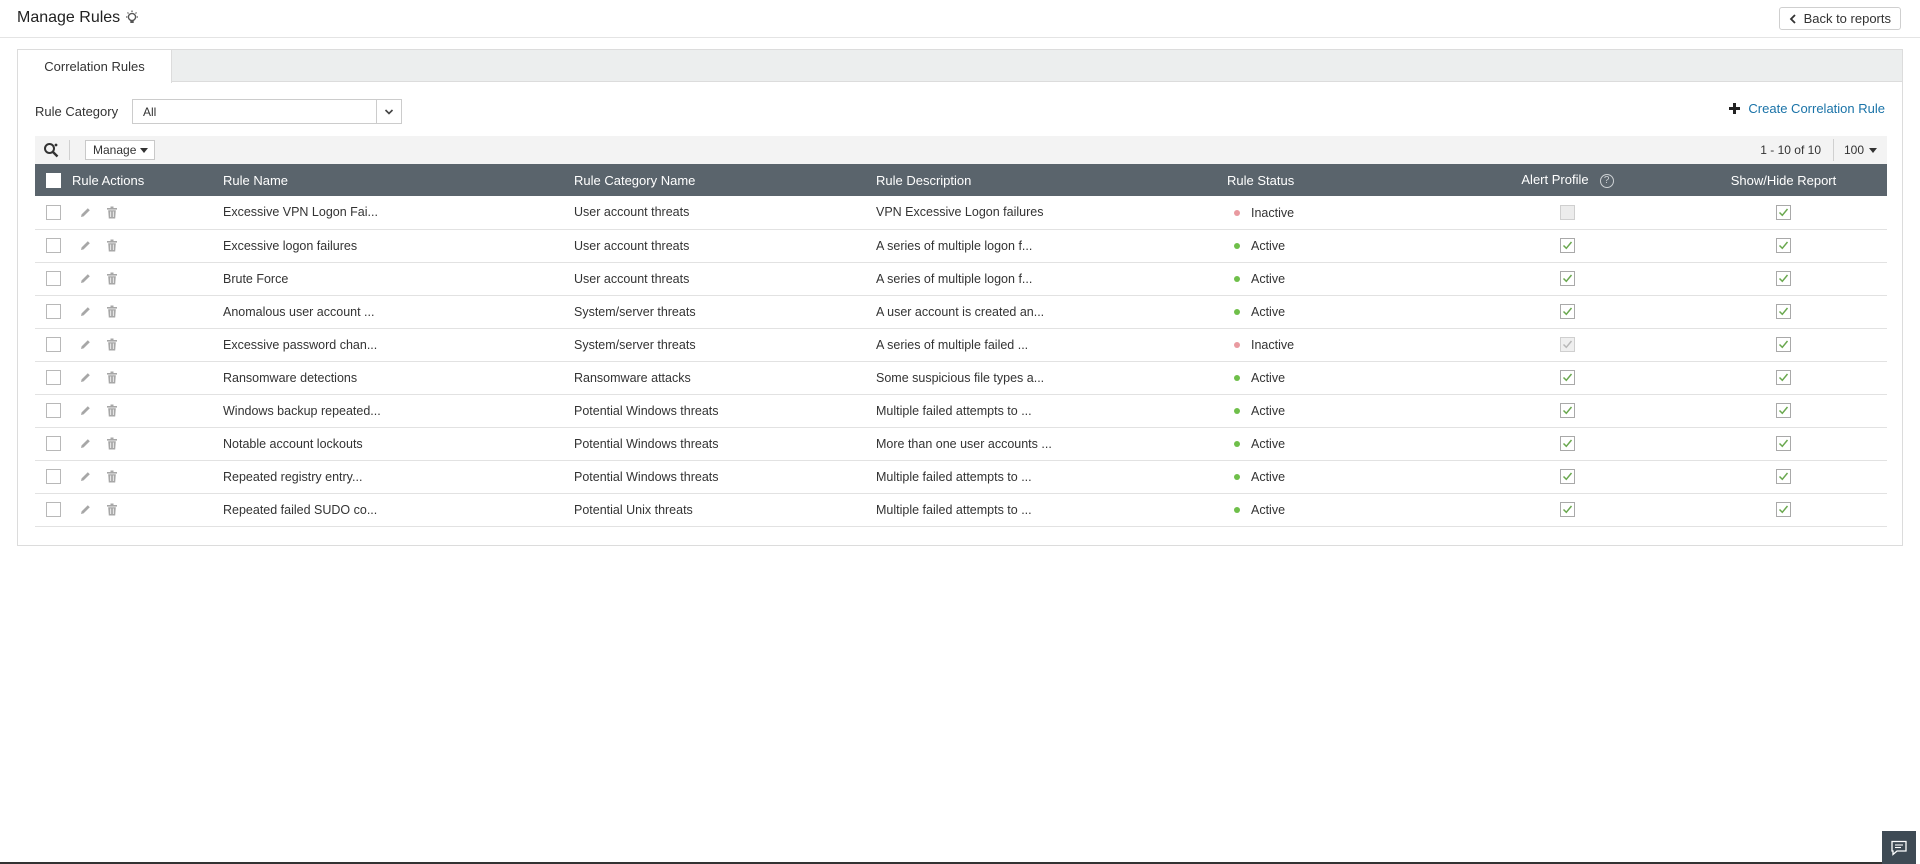 The image size is (1920, 864). I want to click on rule-status-cell: Active, so click(1341, 510).